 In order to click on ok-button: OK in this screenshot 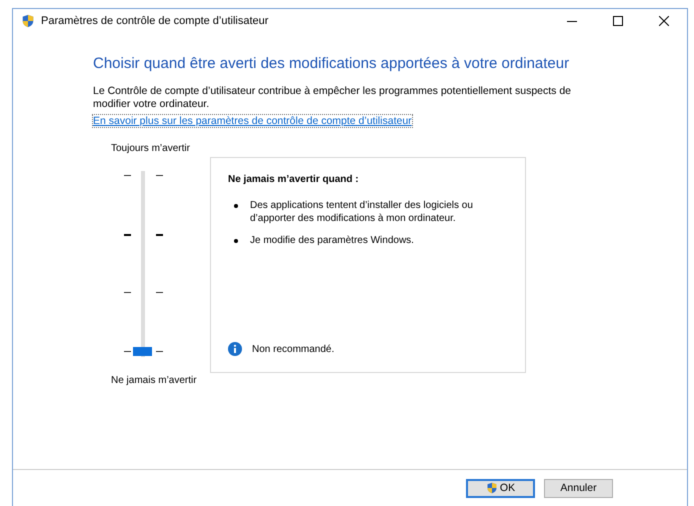, I will do `click(500, 488)`.